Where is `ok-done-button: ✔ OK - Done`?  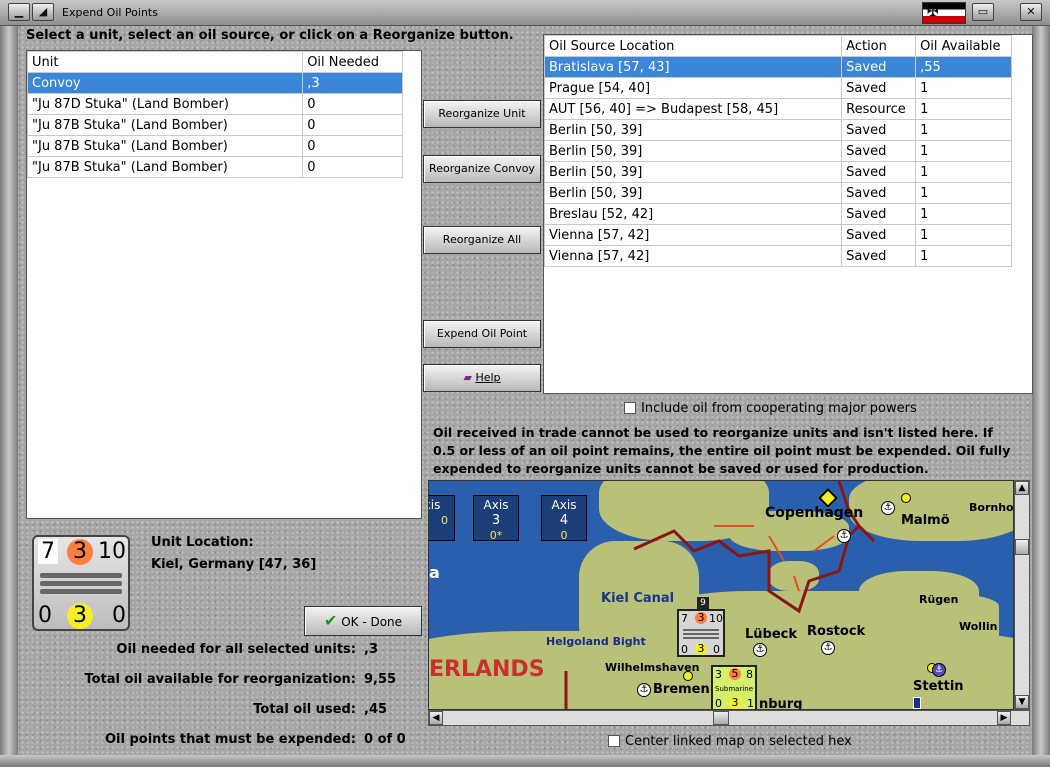 ok-done-button: ✔ OK - Done is located at coordinates (363, 621).